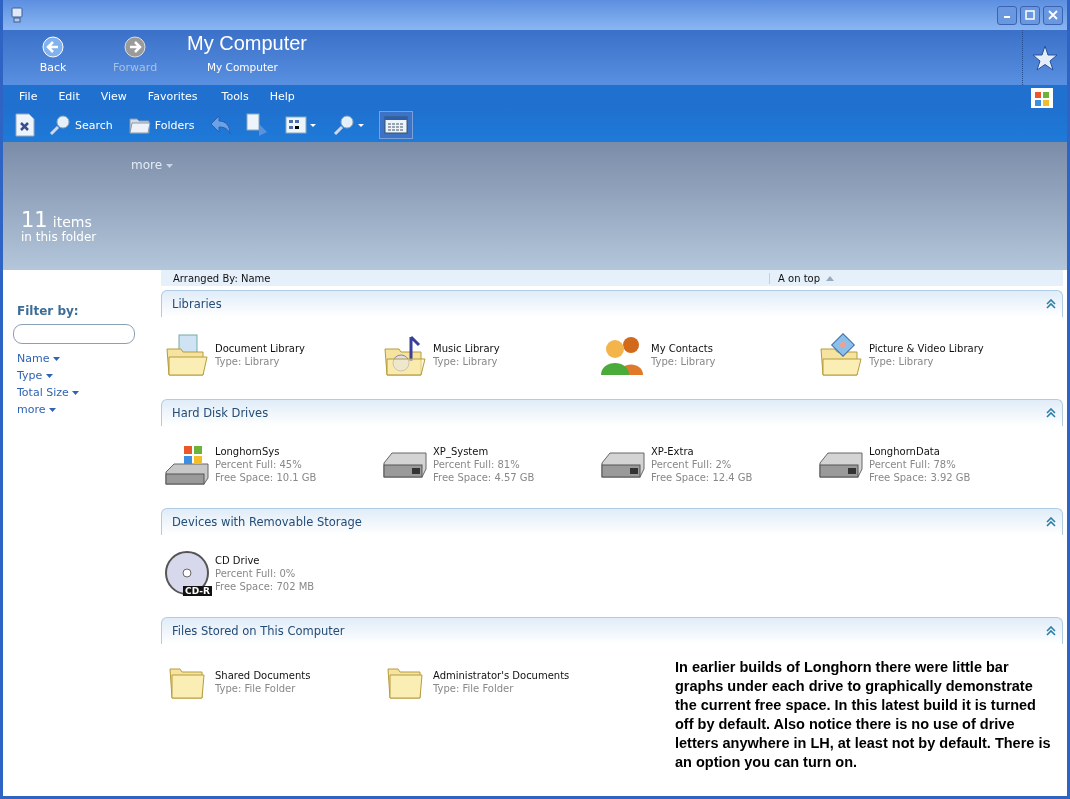 The width and height of the screenshot is (1070, 799). What do you see at coordinates (1045, 57) in the screenshot?
I see `star-icon` at bounding box center [1045, 57].